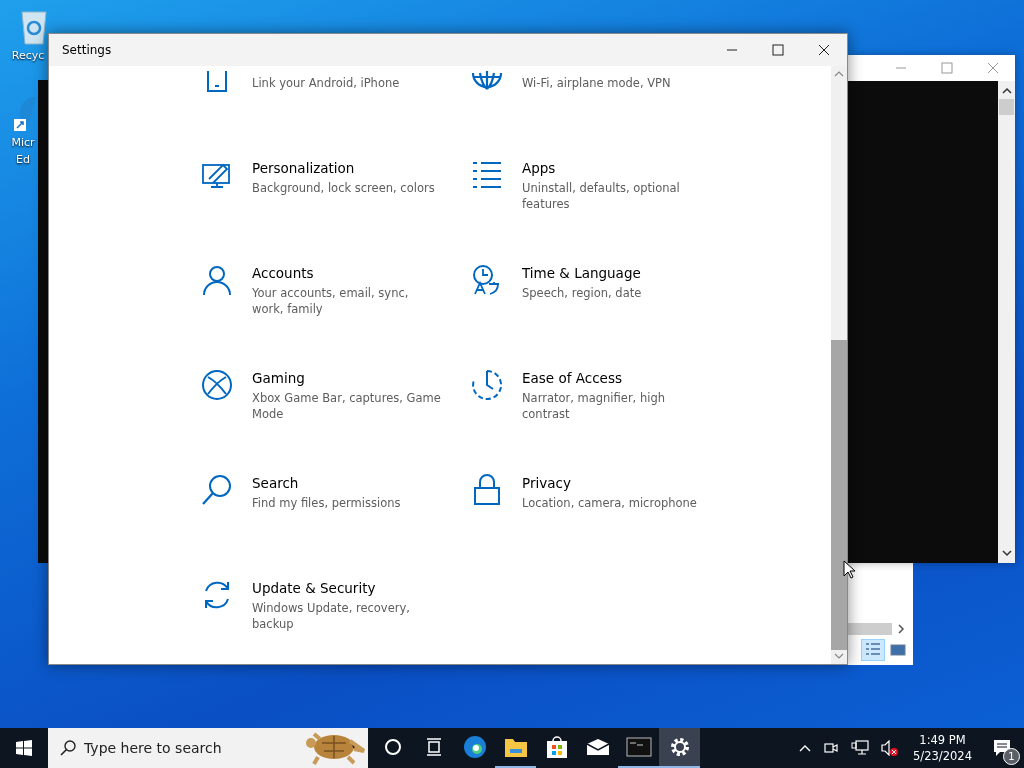 This screenshot has width=1024, height=768. What do you see at coordinates (331, 616) in the screenshot?
I see `category-description: Windows Update, recovery, backup` at bounding box center [331, 616].